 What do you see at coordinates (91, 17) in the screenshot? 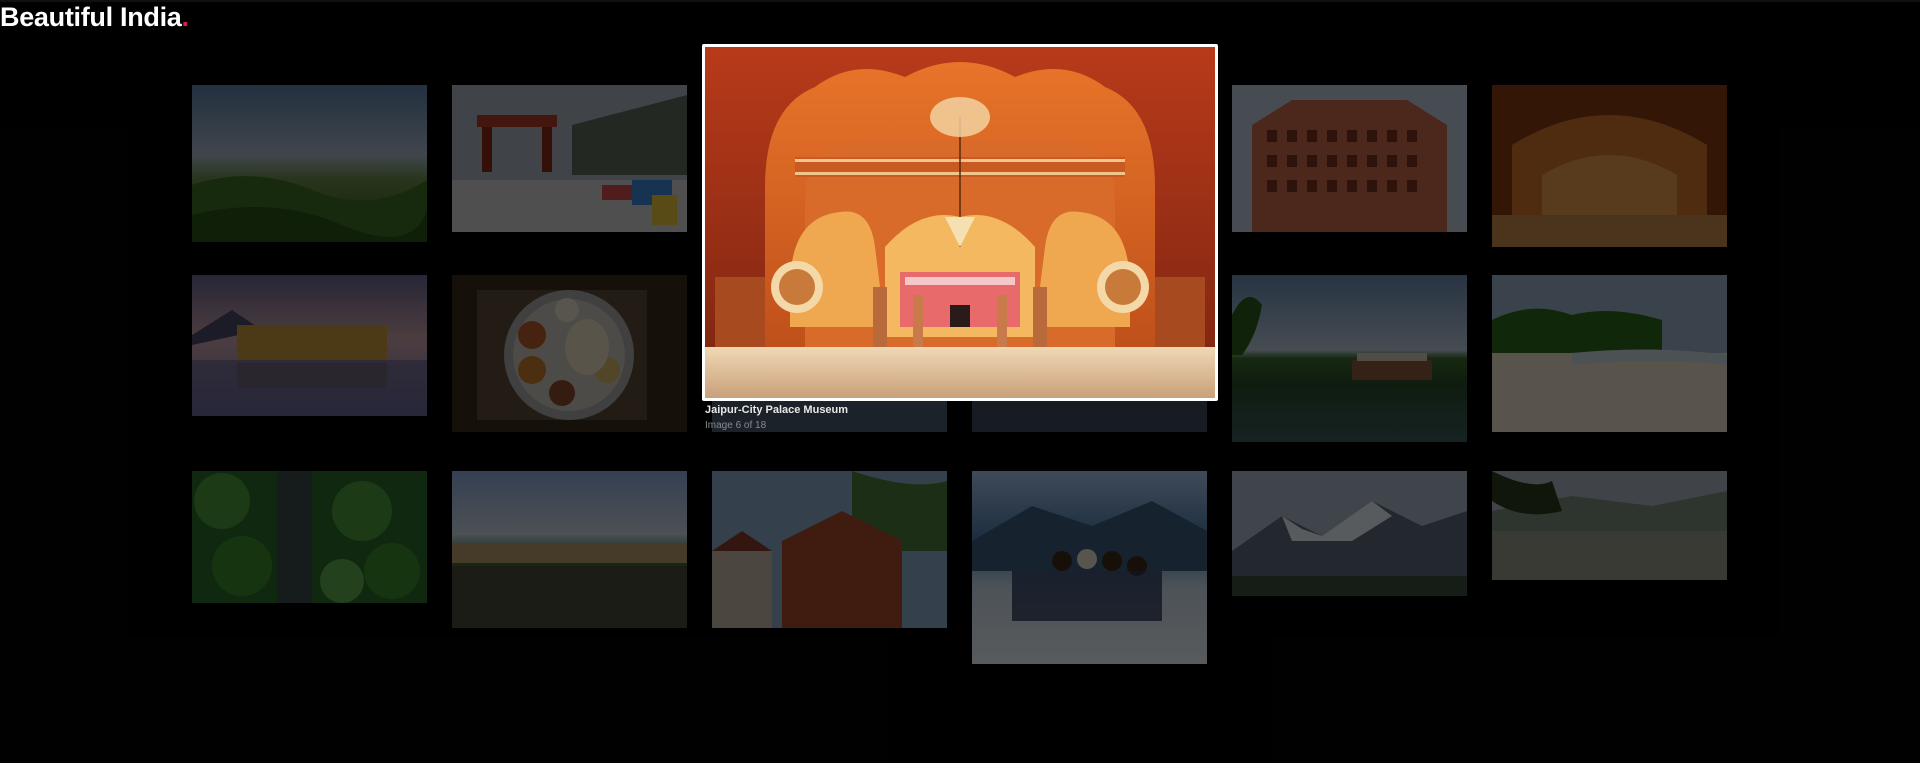
I see `site-title-text: Beautiful India` at bounding box center [91, 17].